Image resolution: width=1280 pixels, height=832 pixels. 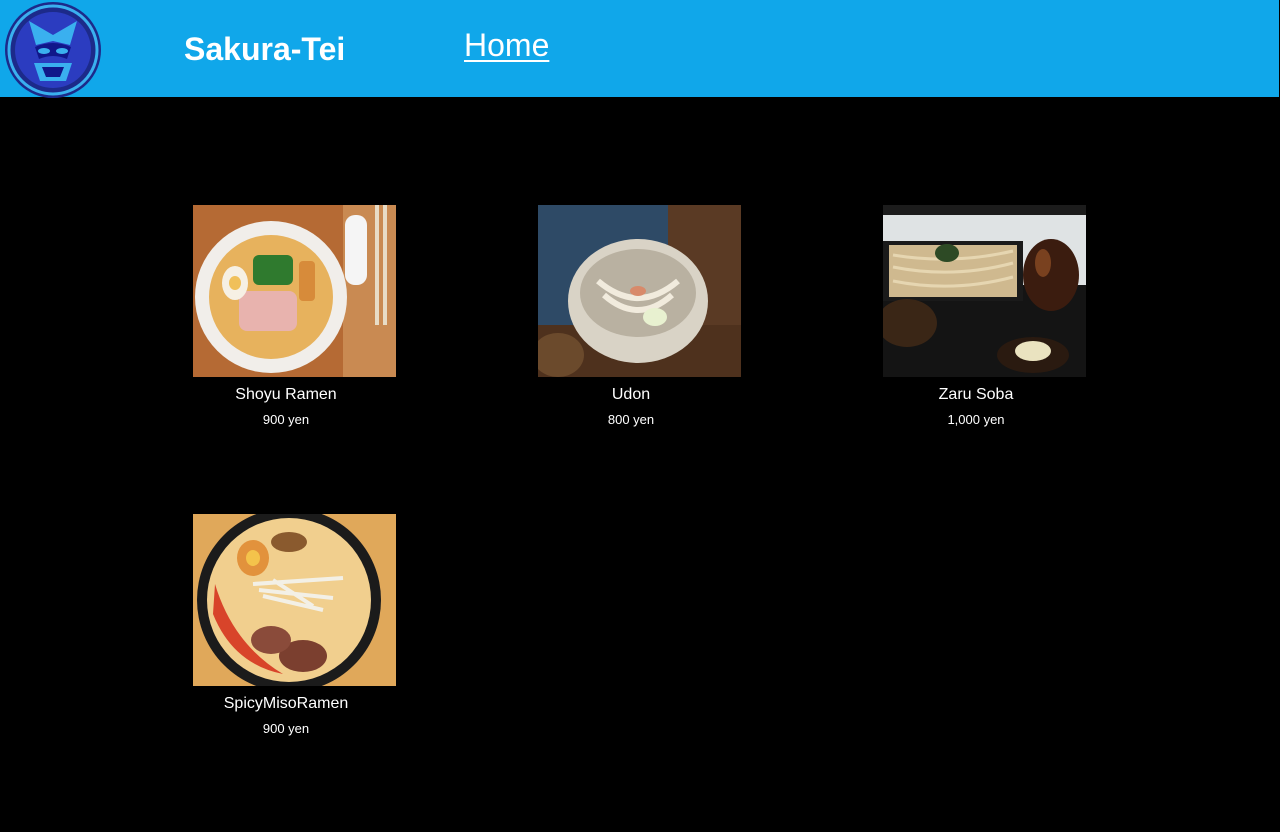 What do you see at coordinates (631, 419) in the screenshot?
I see `menu-item-price: 800 yen` at bounding box center [631, 419].